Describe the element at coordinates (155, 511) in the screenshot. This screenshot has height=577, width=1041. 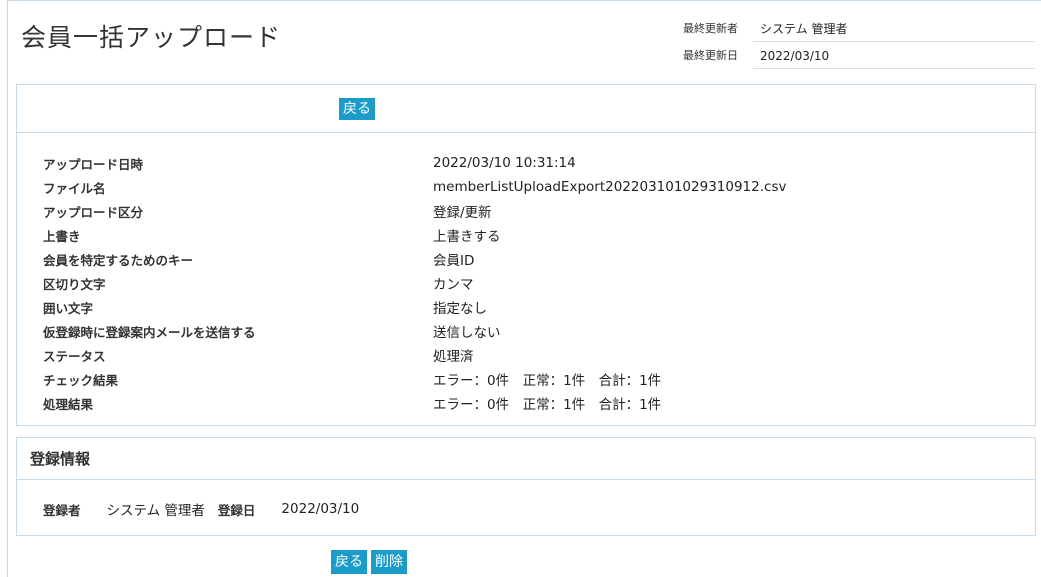
I see `registrant-value: システム 管理者` at that location.